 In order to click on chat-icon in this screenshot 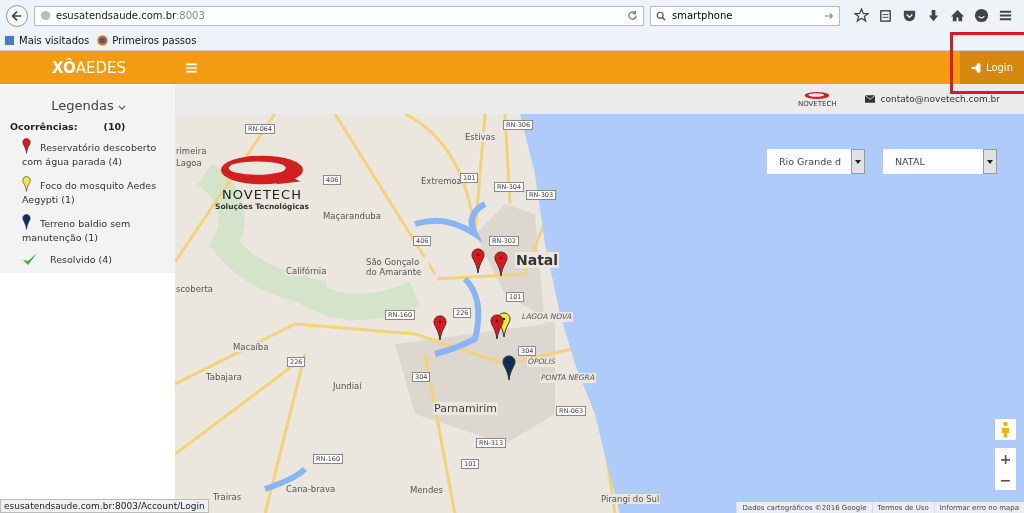, I will do `click(981, 15)`.